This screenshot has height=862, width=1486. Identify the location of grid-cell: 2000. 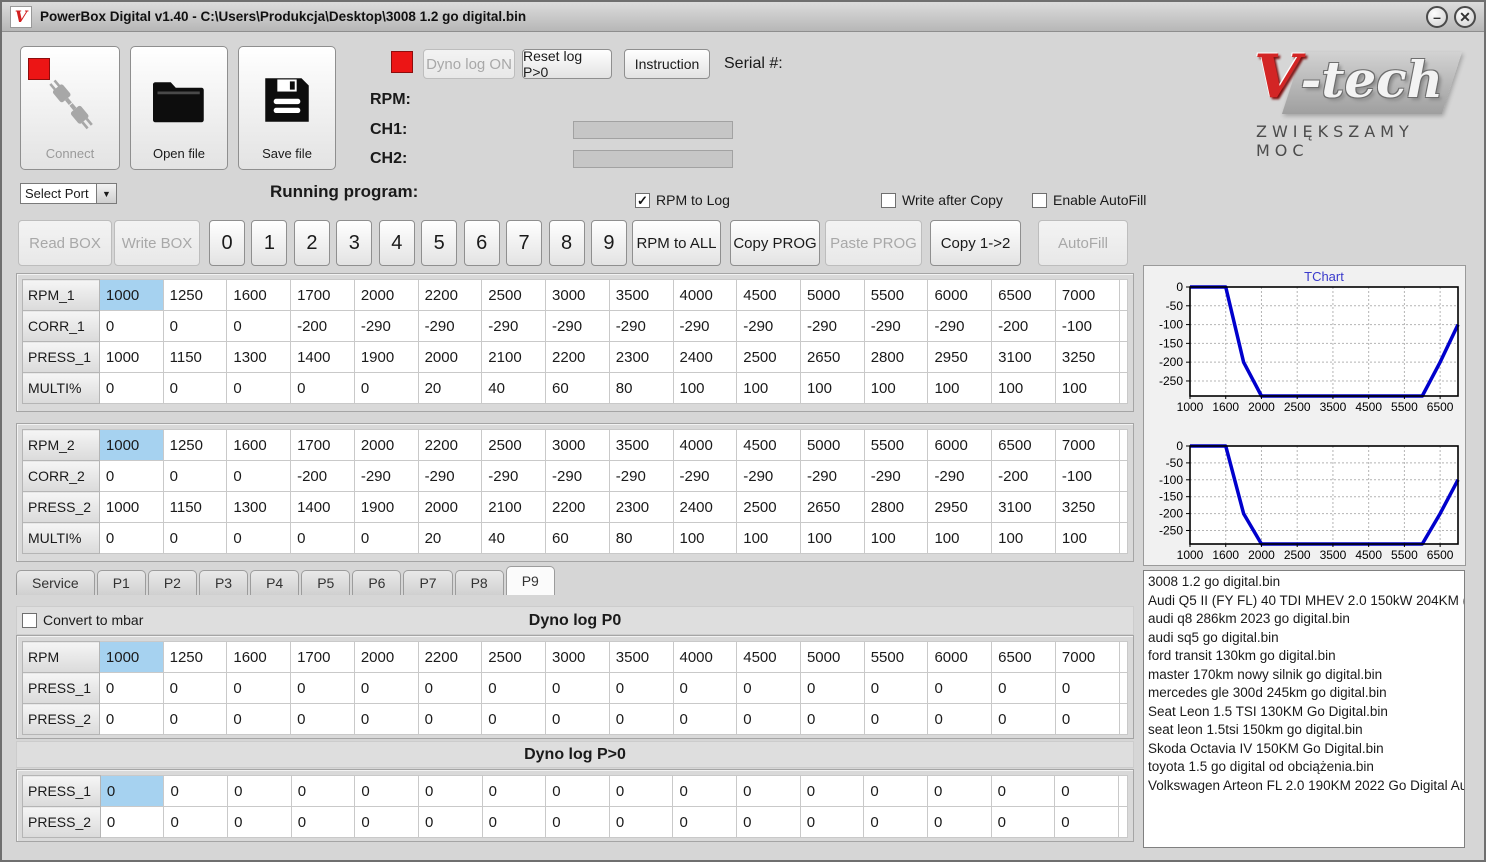
(386, 445).